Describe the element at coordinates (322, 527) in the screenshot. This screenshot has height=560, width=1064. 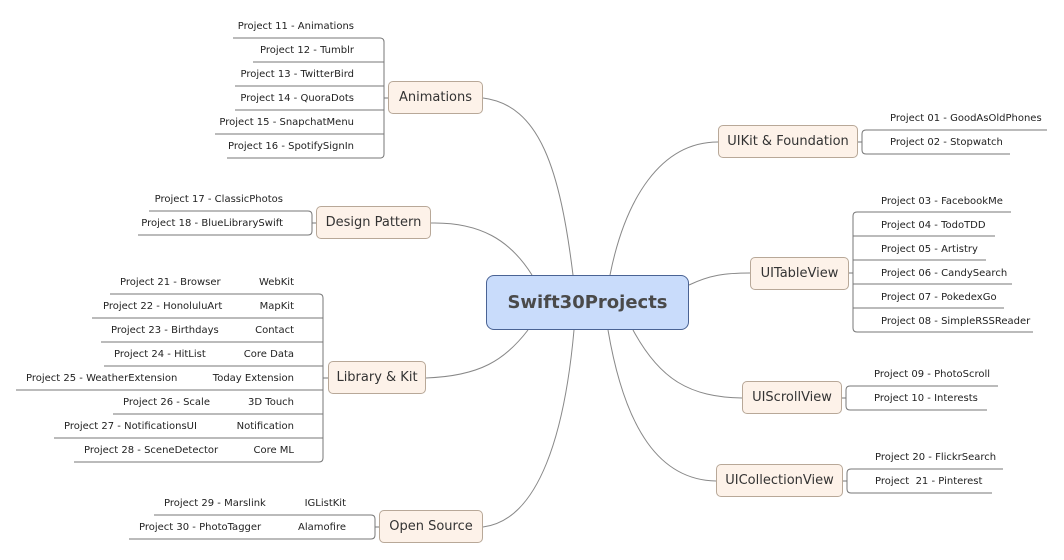
I see `kit-label: Alamofire` at that location.